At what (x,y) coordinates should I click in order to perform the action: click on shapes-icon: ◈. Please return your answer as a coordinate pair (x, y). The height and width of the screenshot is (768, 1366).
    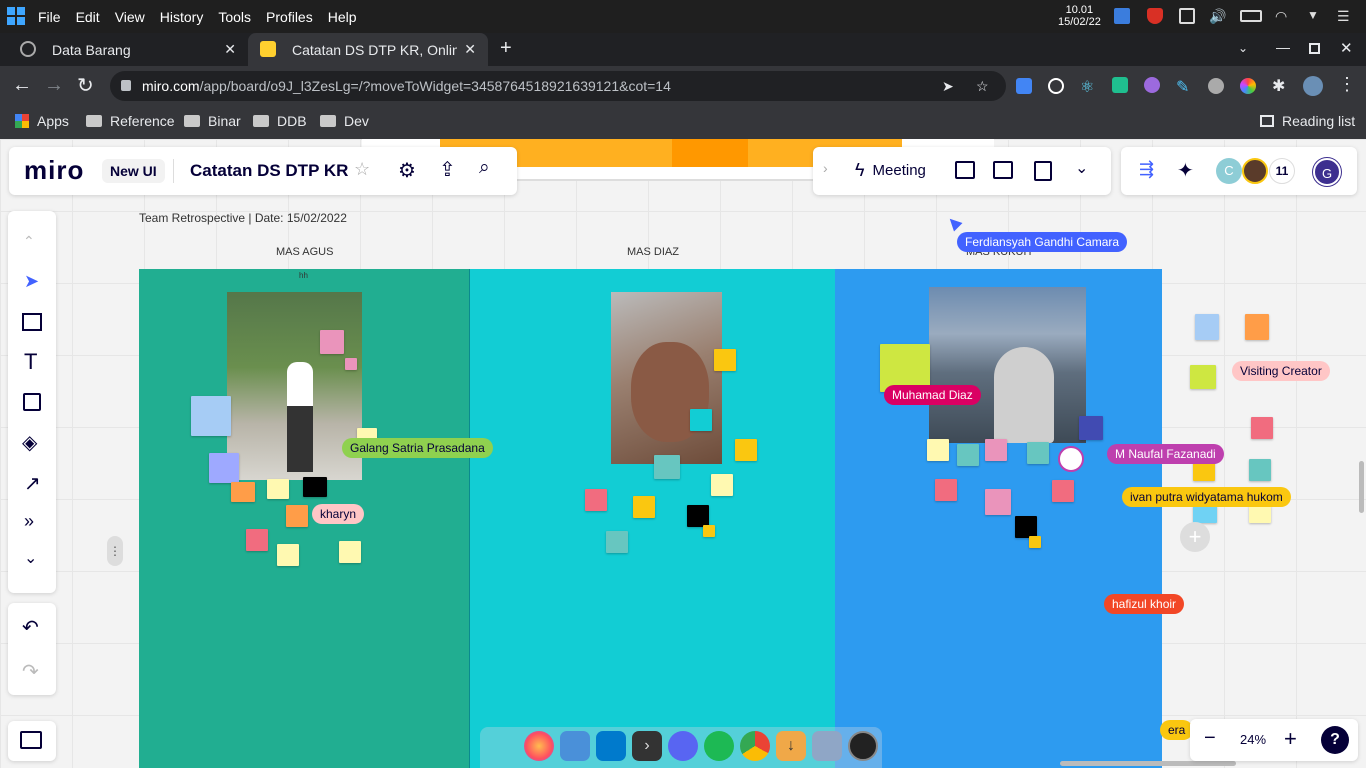
    Looking at the image, I should click on (29, 442).